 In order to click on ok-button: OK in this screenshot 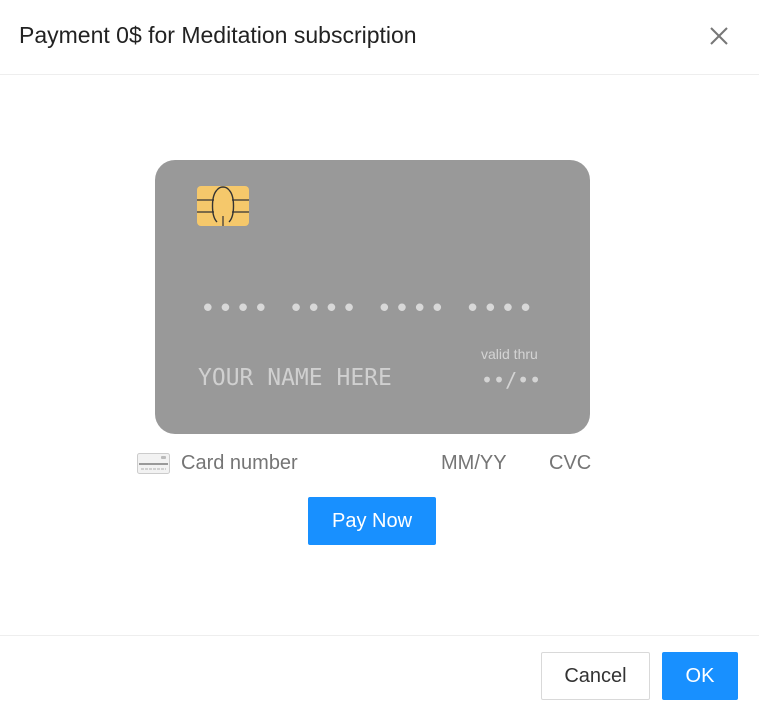, I will do `click(700, 676)`.